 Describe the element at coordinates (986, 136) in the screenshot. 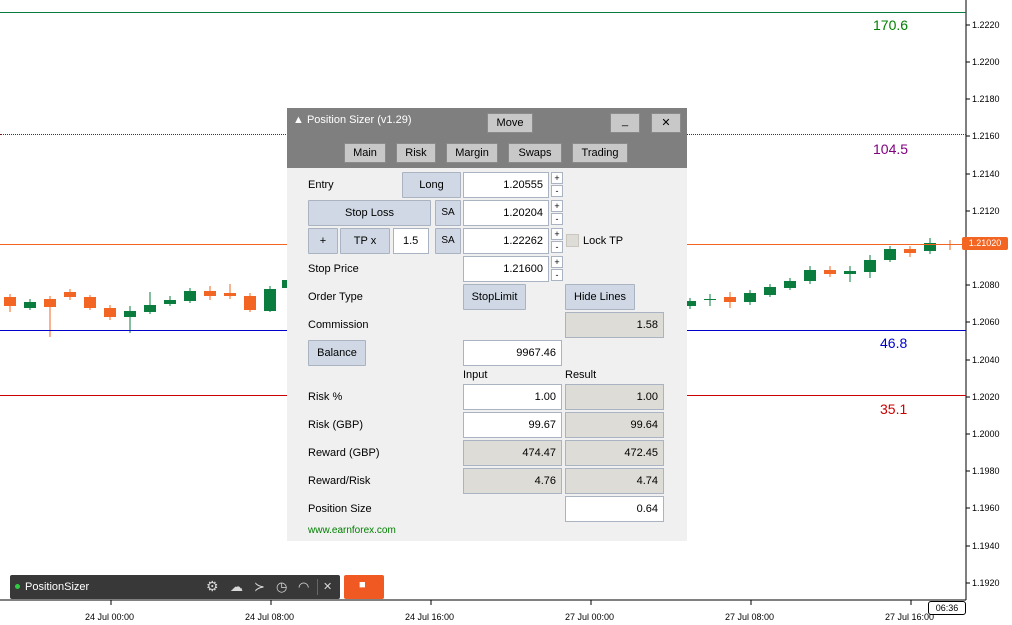

I see `price-axis-label: 1.2160` at that location.